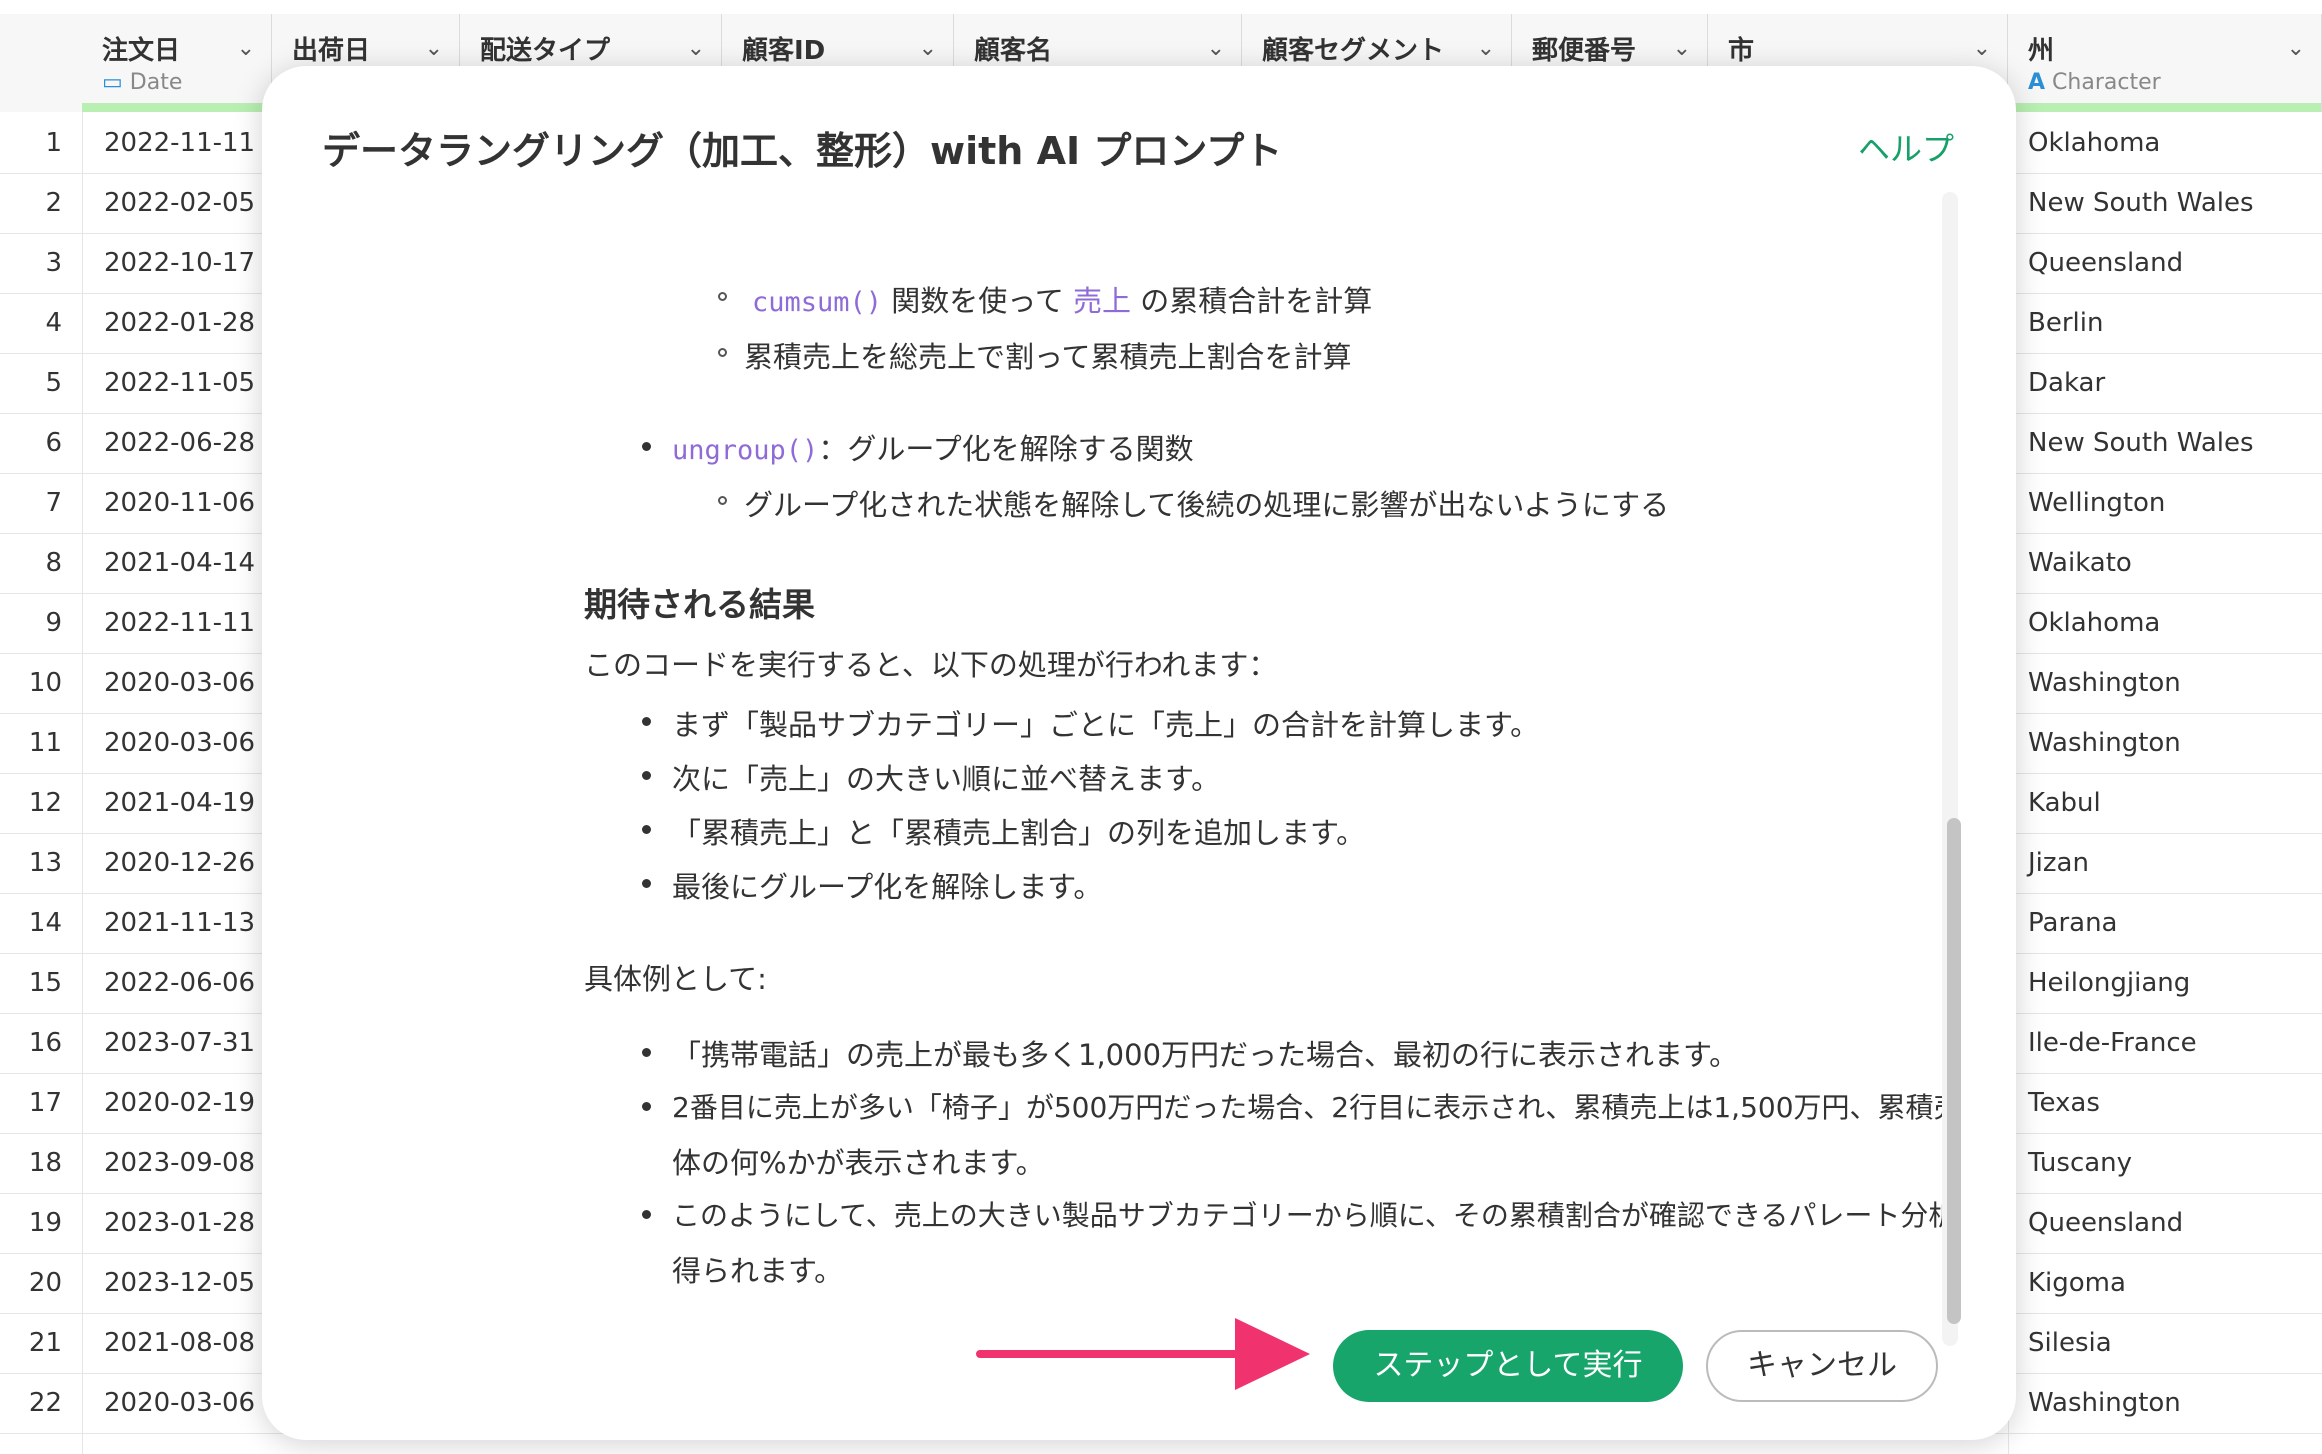 This screenshot has width=2322, height=1454. I want to click on row-number: 18, so click(45, 1163).